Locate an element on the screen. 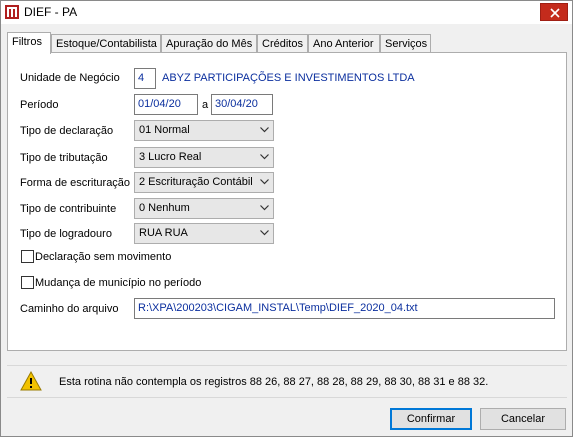  forma-escrituracao-select: 2 Escrituração Contábil is located at coordinates (204, 182).